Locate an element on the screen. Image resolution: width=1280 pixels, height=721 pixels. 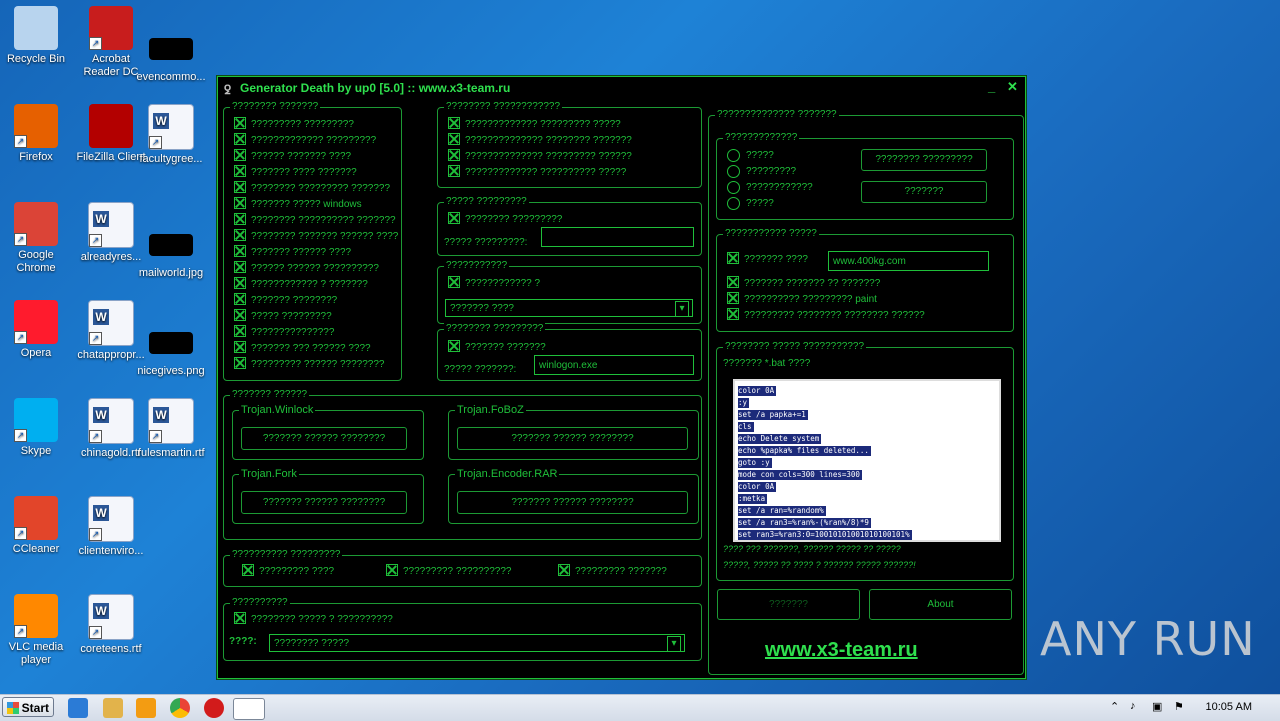
mode-button-1: ???????? ????????? is located at coordinates (924, 160).